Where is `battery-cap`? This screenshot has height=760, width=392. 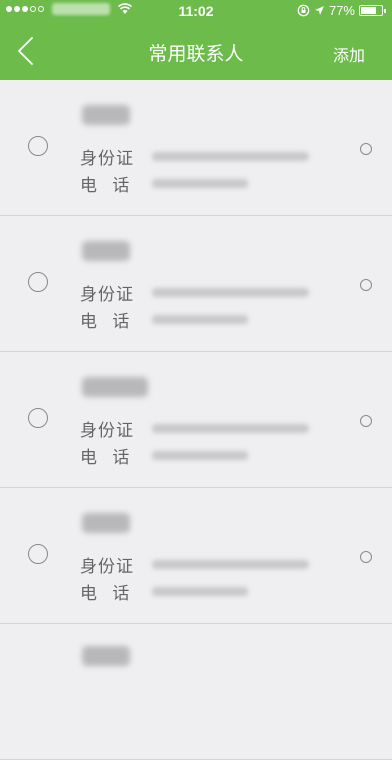 battery-cap is located at coordinates (385, 10).